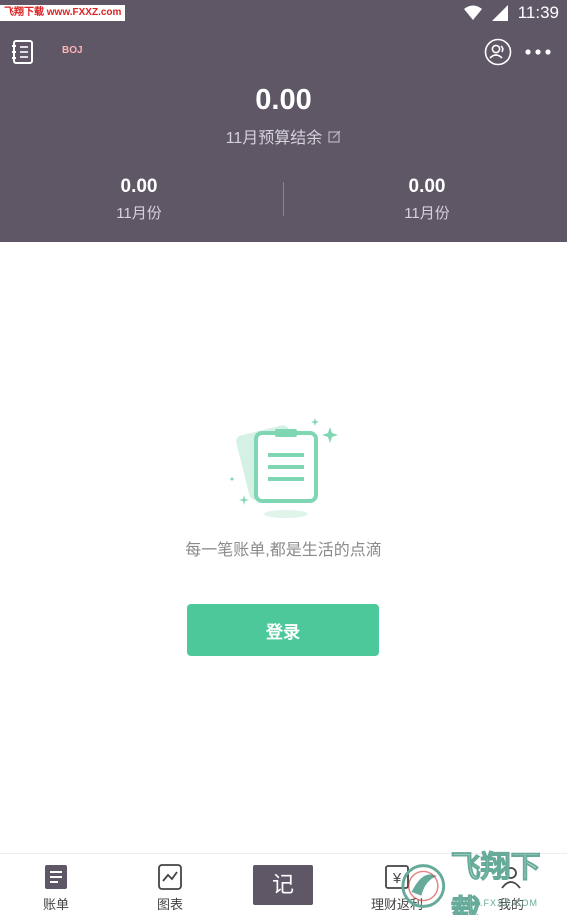  Describe the element at coordinates (427, 199) in the screenshot. I see `month-summary-right: 0.00 11月份` at that location.